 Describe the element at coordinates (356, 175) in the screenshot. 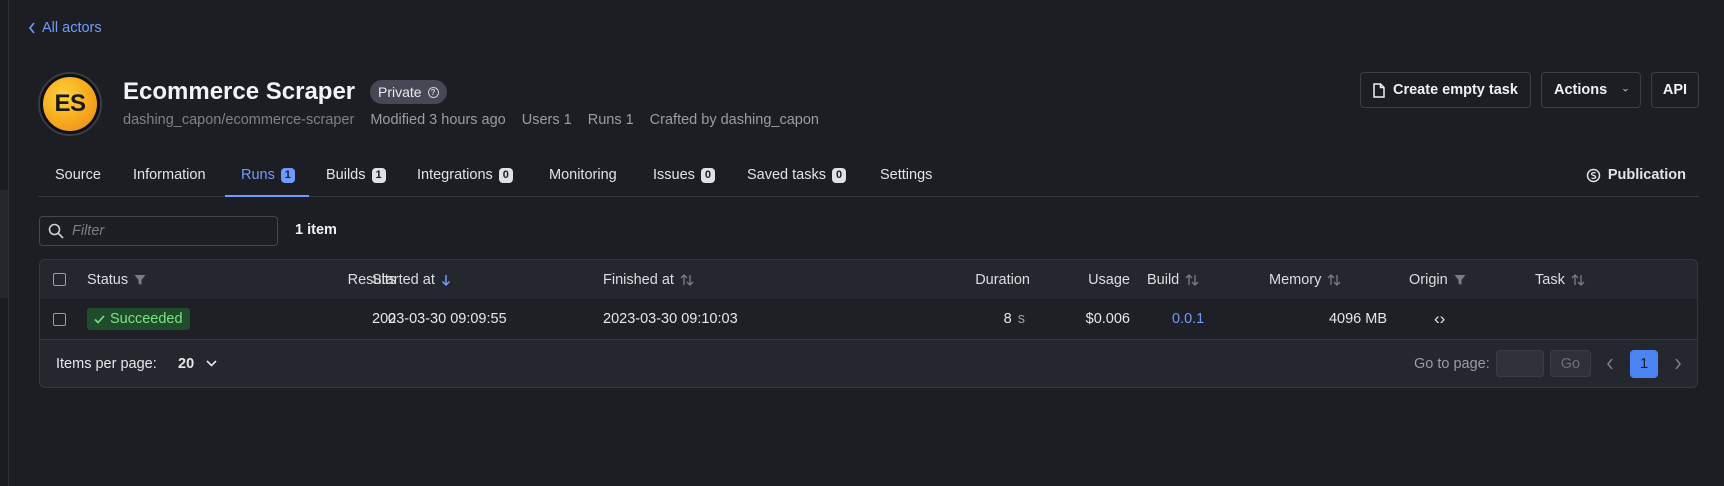

I see `tab-builds: Builds 1` at that location.